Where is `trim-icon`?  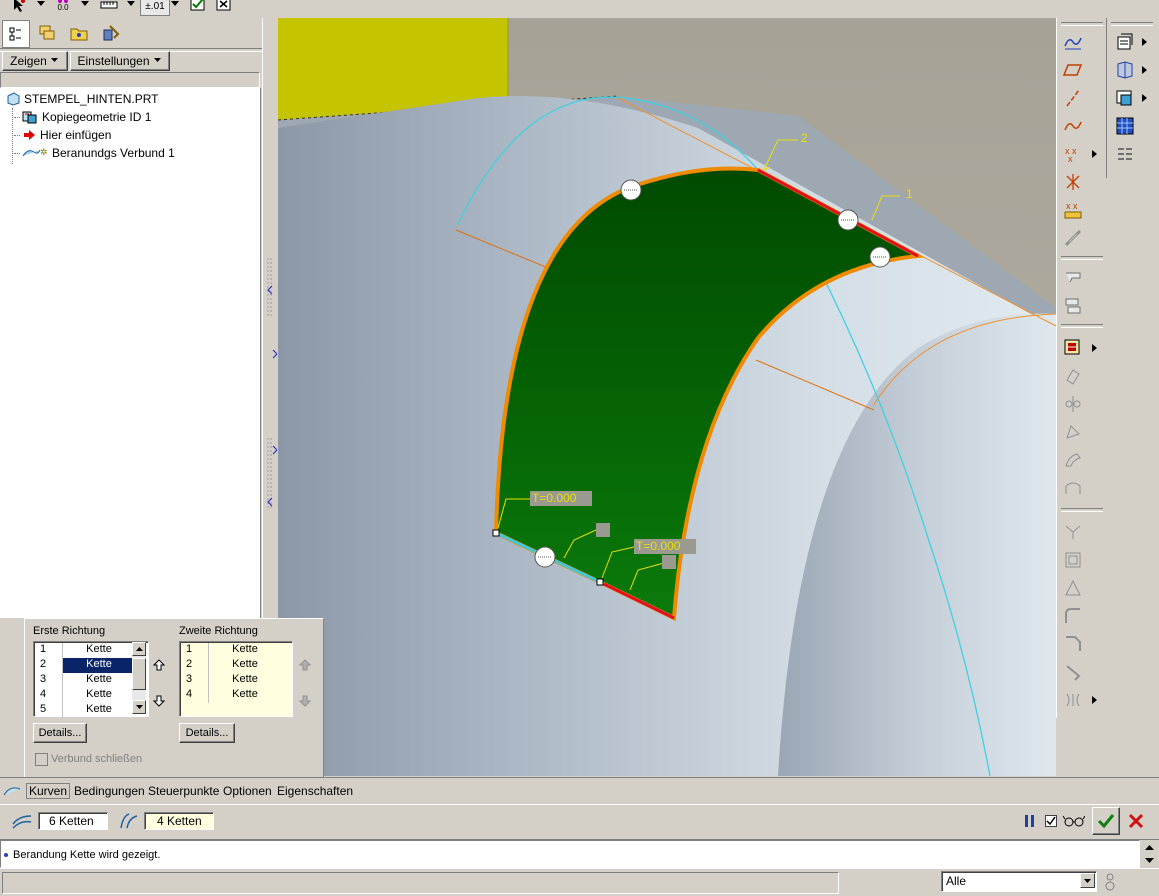
trim-icon is located at coordinates (1073, 432).